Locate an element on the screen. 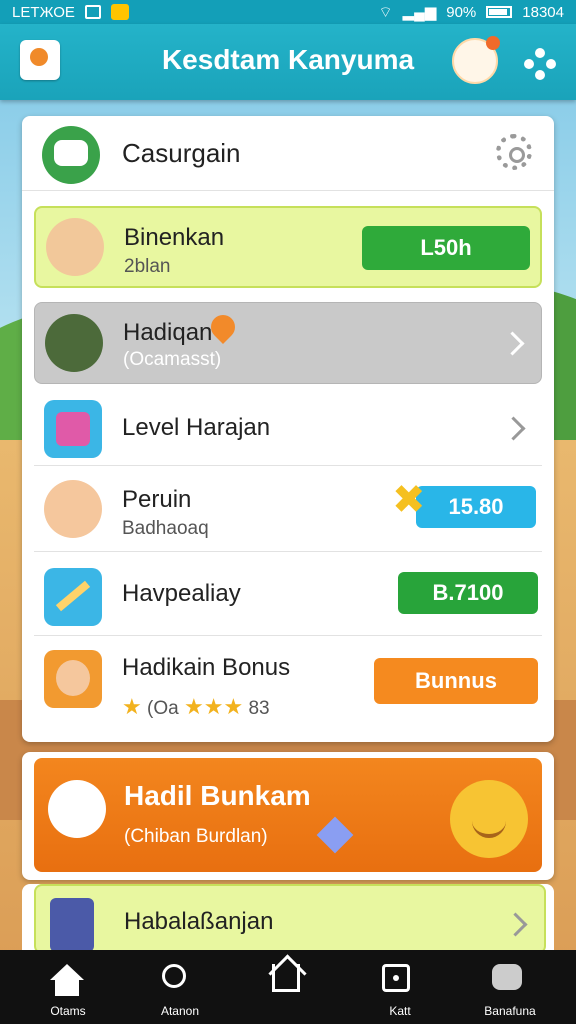 This screenshot has width=576, height=1024. robot-icon is located at coordinates (507, 977).